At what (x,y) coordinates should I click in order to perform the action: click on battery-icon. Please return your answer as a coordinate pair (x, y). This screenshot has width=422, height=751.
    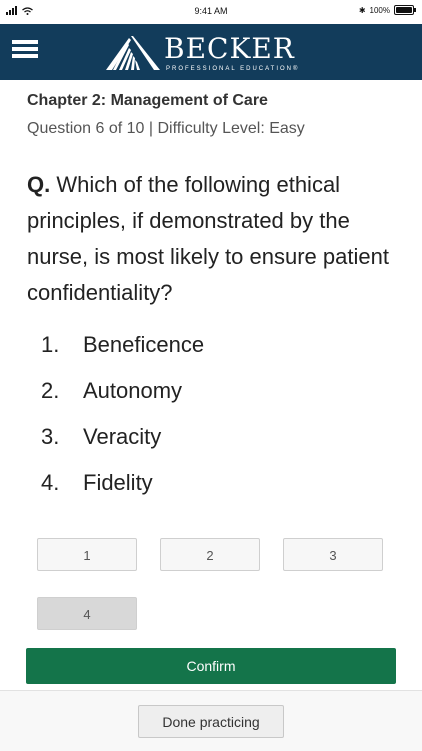
    Looking at the image, I should click on (405, 10).